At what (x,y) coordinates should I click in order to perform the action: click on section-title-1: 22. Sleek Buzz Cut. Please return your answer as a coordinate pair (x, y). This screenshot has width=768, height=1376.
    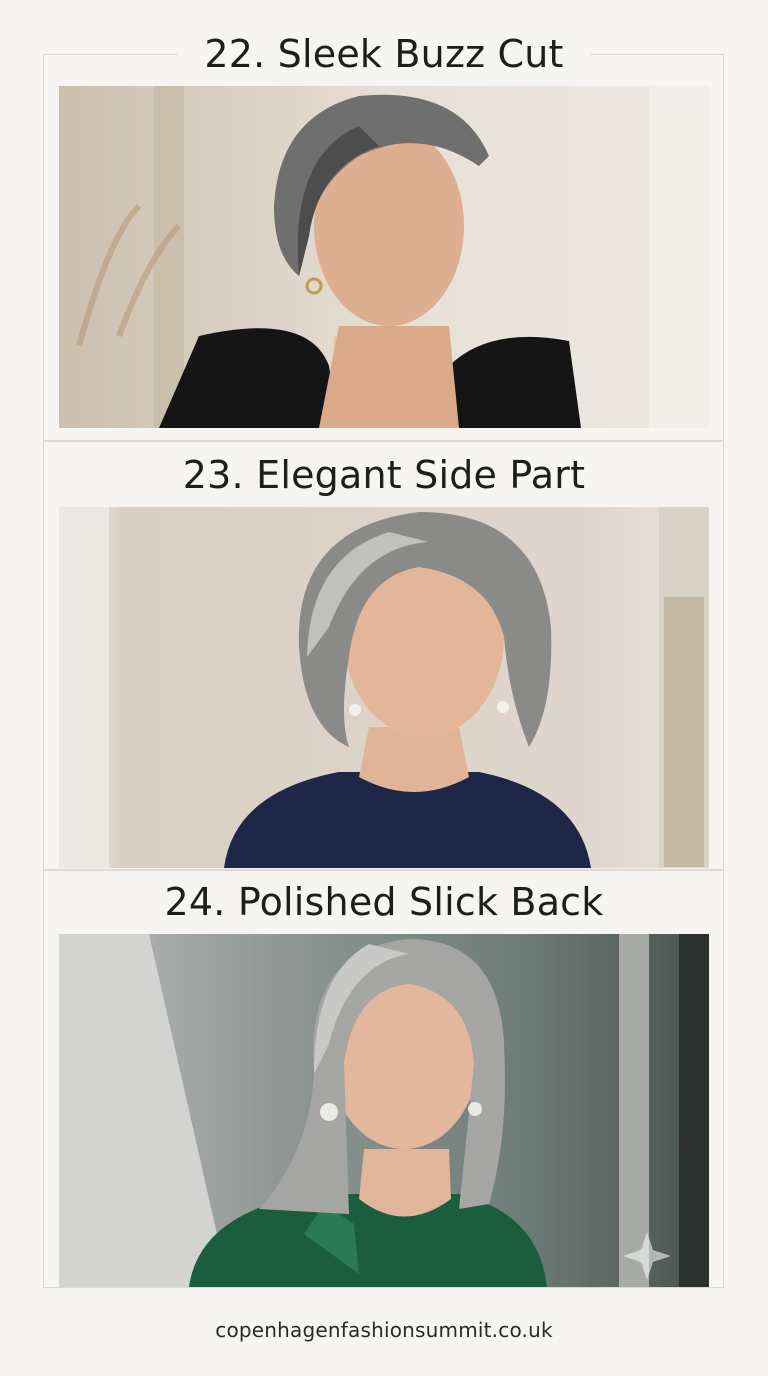
    Looking at the image, I should click on (384, 54).